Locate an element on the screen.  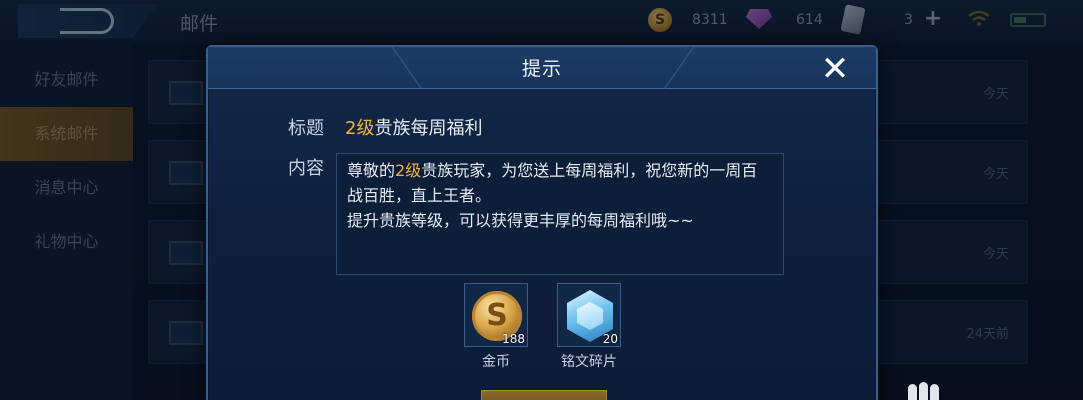
reward-name: 铭文碎片 is located at coordinates (589, 362).